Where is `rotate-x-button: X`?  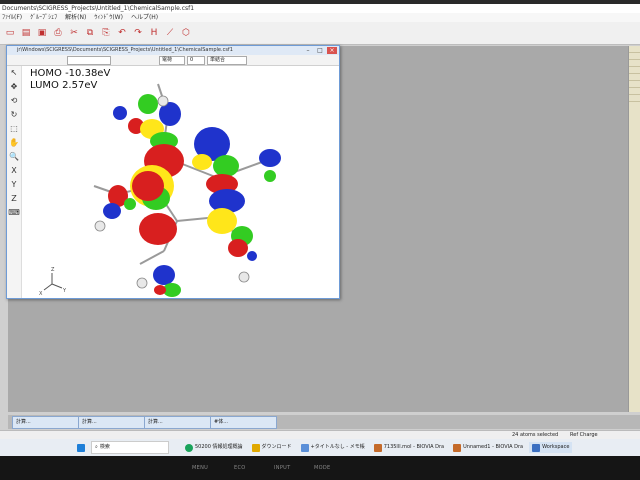
rotate-x-button: X is located at coordinates (14, 171).